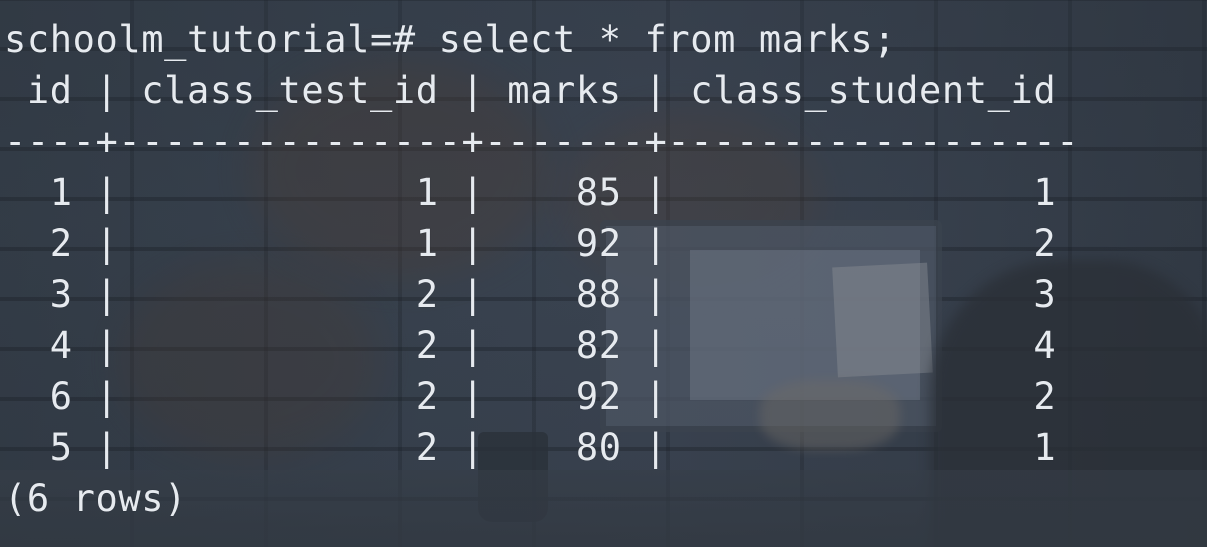 The width and height of the screenshot is (1207, 547). I want to click on table-row: 3 | 2 | 88 | 3, so click(530, 294).